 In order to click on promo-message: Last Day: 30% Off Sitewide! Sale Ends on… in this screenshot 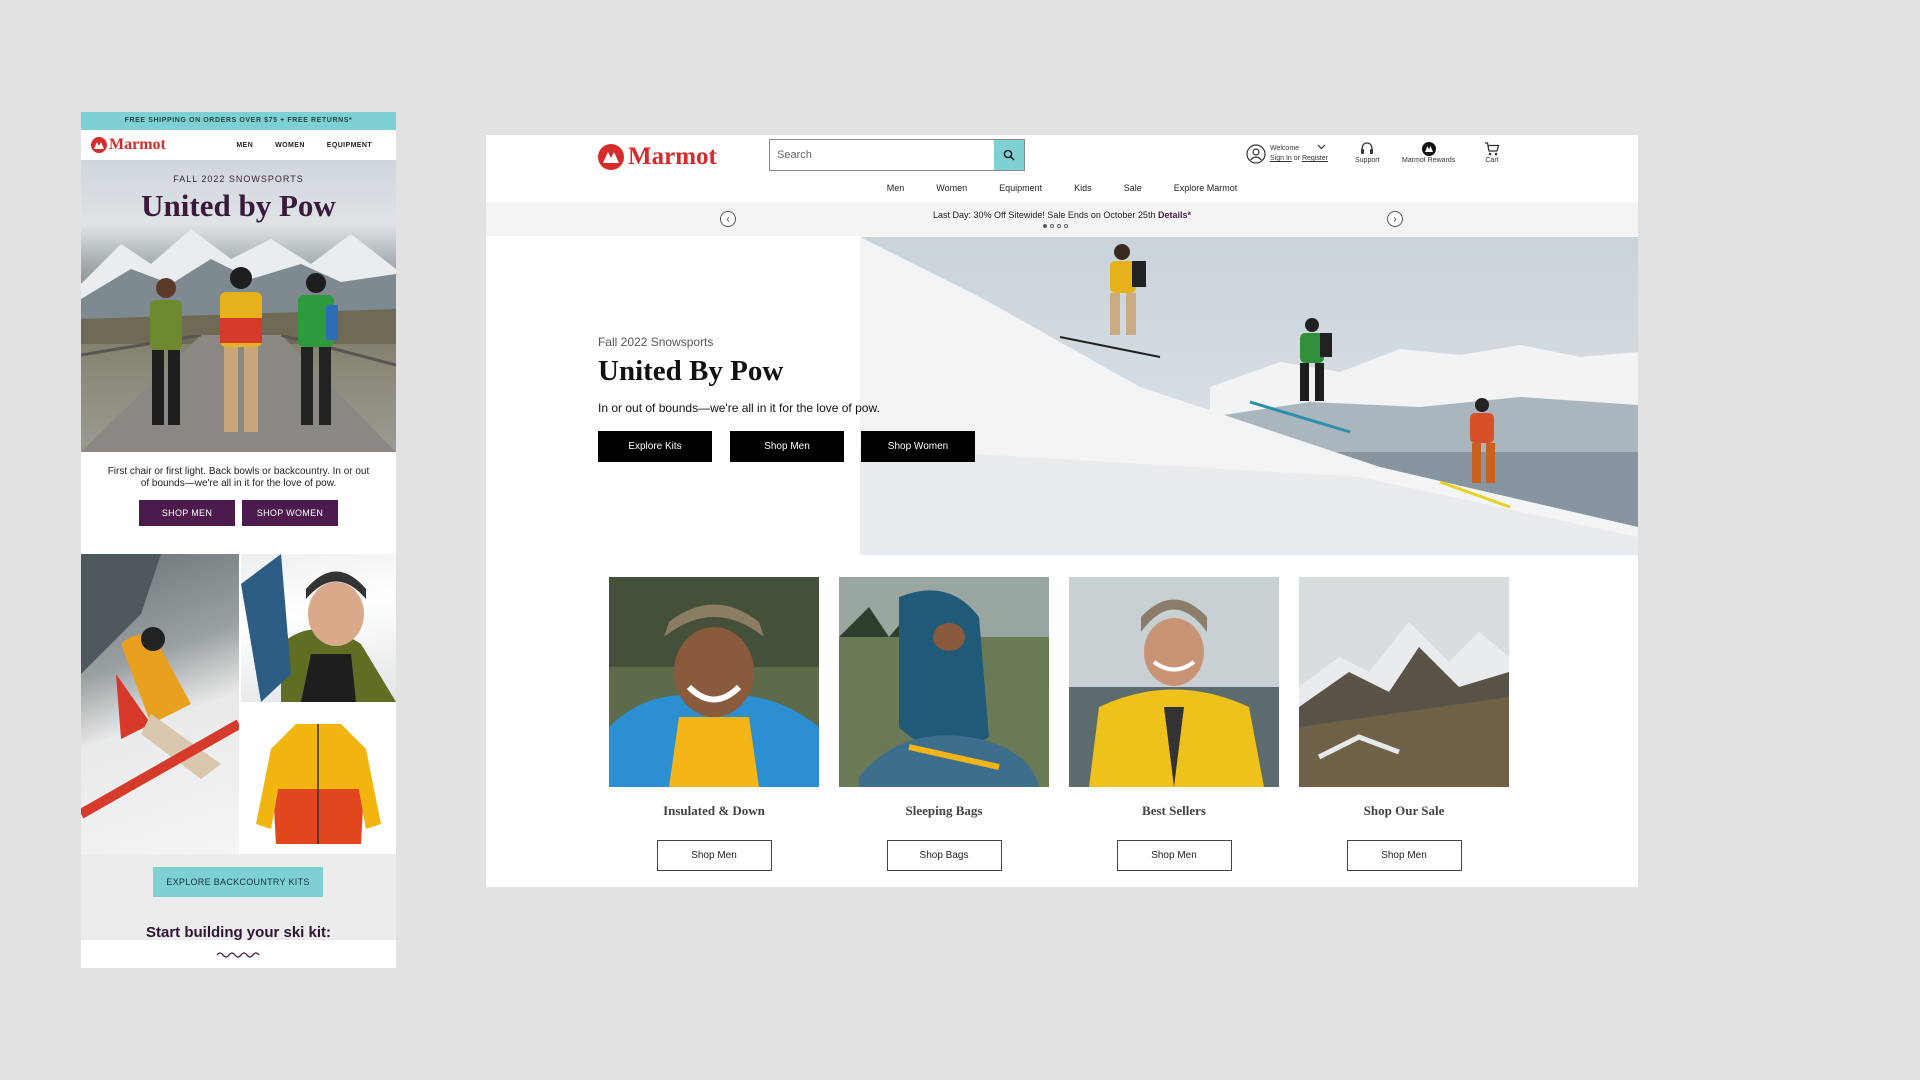, I will do `click(1044, 215)`.